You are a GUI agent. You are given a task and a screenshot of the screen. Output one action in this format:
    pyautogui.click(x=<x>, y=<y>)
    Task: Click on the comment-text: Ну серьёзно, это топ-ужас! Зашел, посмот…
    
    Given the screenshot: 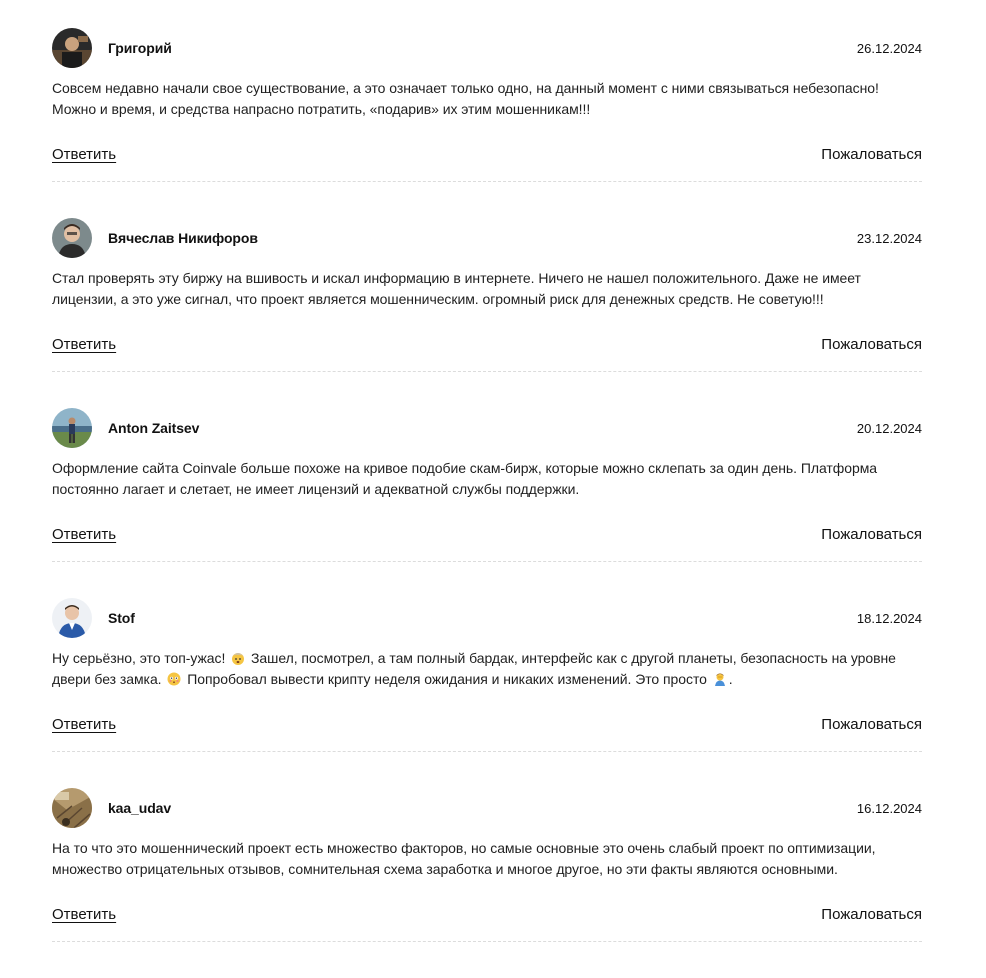 What is the action you would take?
    pyautogui.click(x=487, y=669)
    